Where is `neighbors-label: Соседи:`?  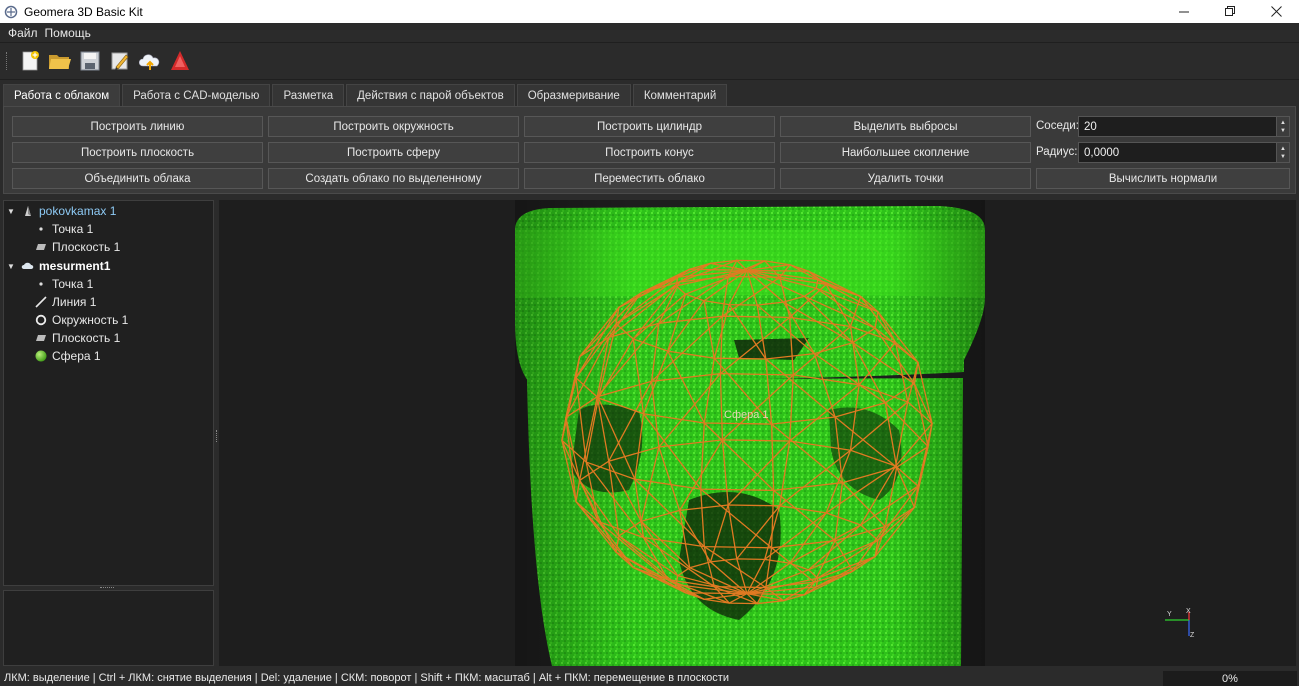
neighbors-label: Соседи: is located at coordinates (1057, 126).